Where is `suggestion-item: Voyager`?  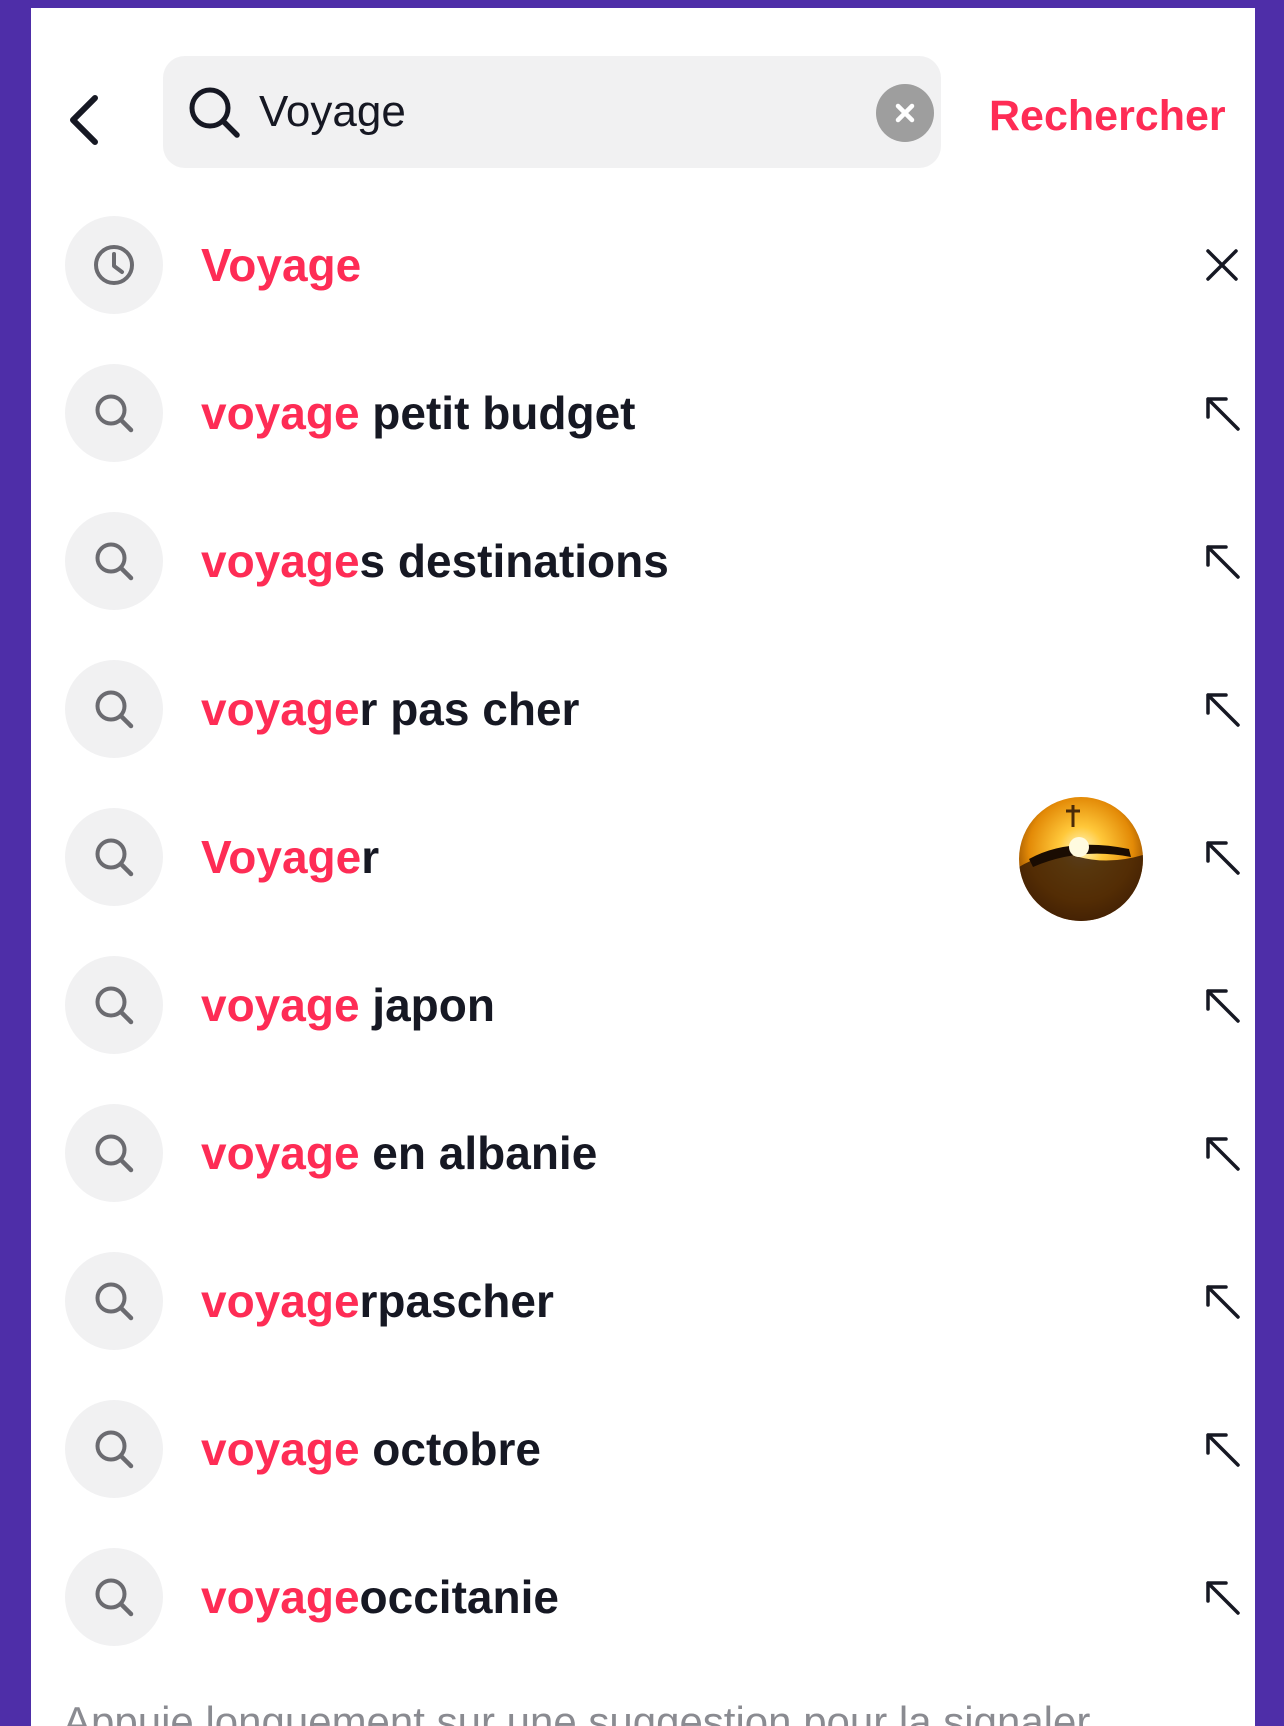
suggestion-item: Voyager is located at coordinates (643, 857).